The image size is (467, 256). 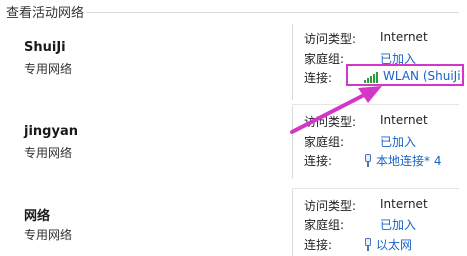 What do you see at coordinates (336, 110) in the screenshot?
I see `annotation-arrow` at bounding box center [336, 110].